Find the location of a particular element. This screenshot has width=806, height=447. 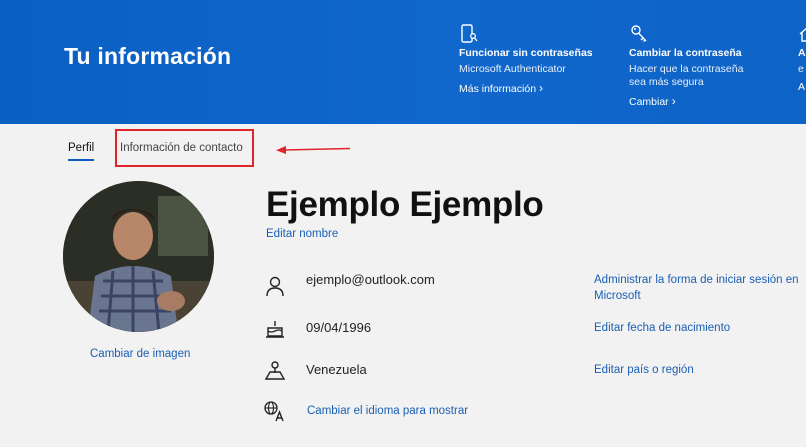

birthdate-value: 09/04/1996 is located at coordinates (339, 327).